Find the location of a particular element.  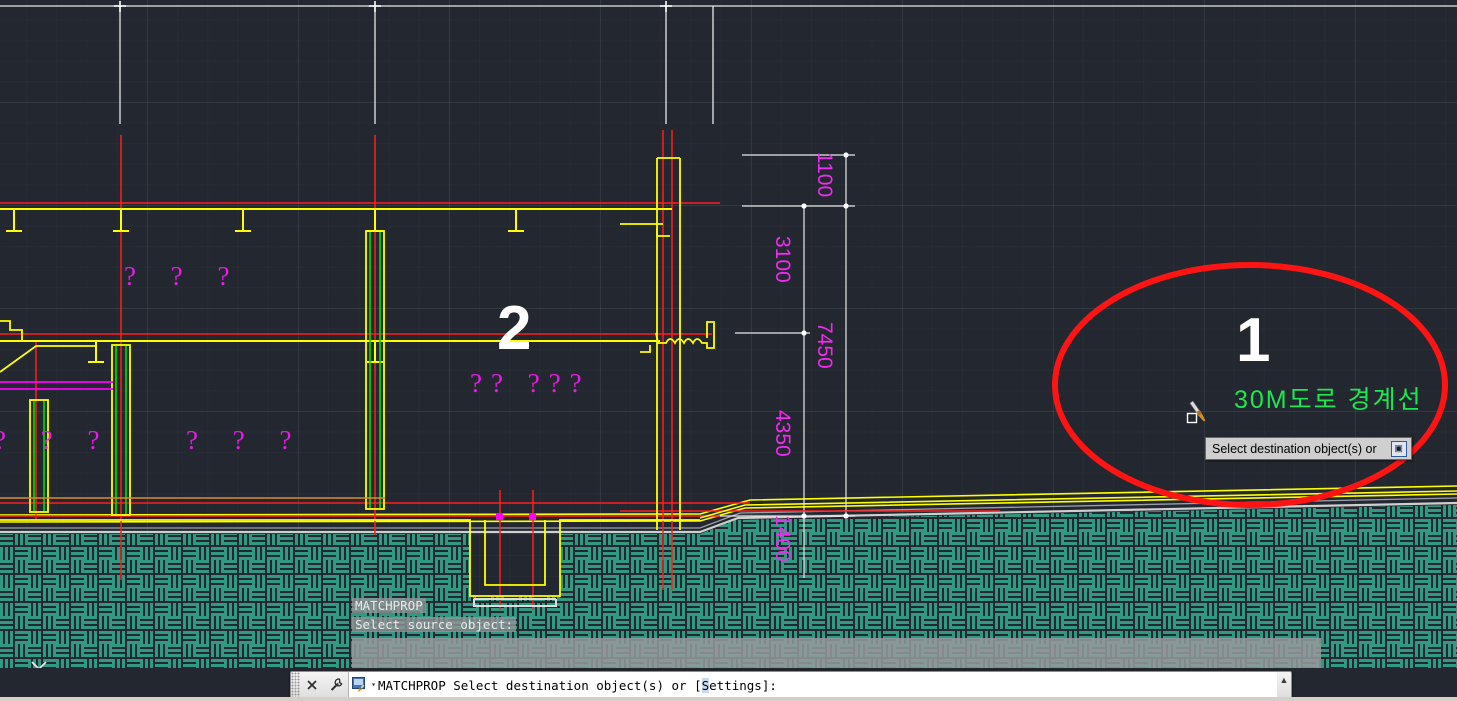

history-source-prompt: Select source object: is located at coordinates (434, 624).